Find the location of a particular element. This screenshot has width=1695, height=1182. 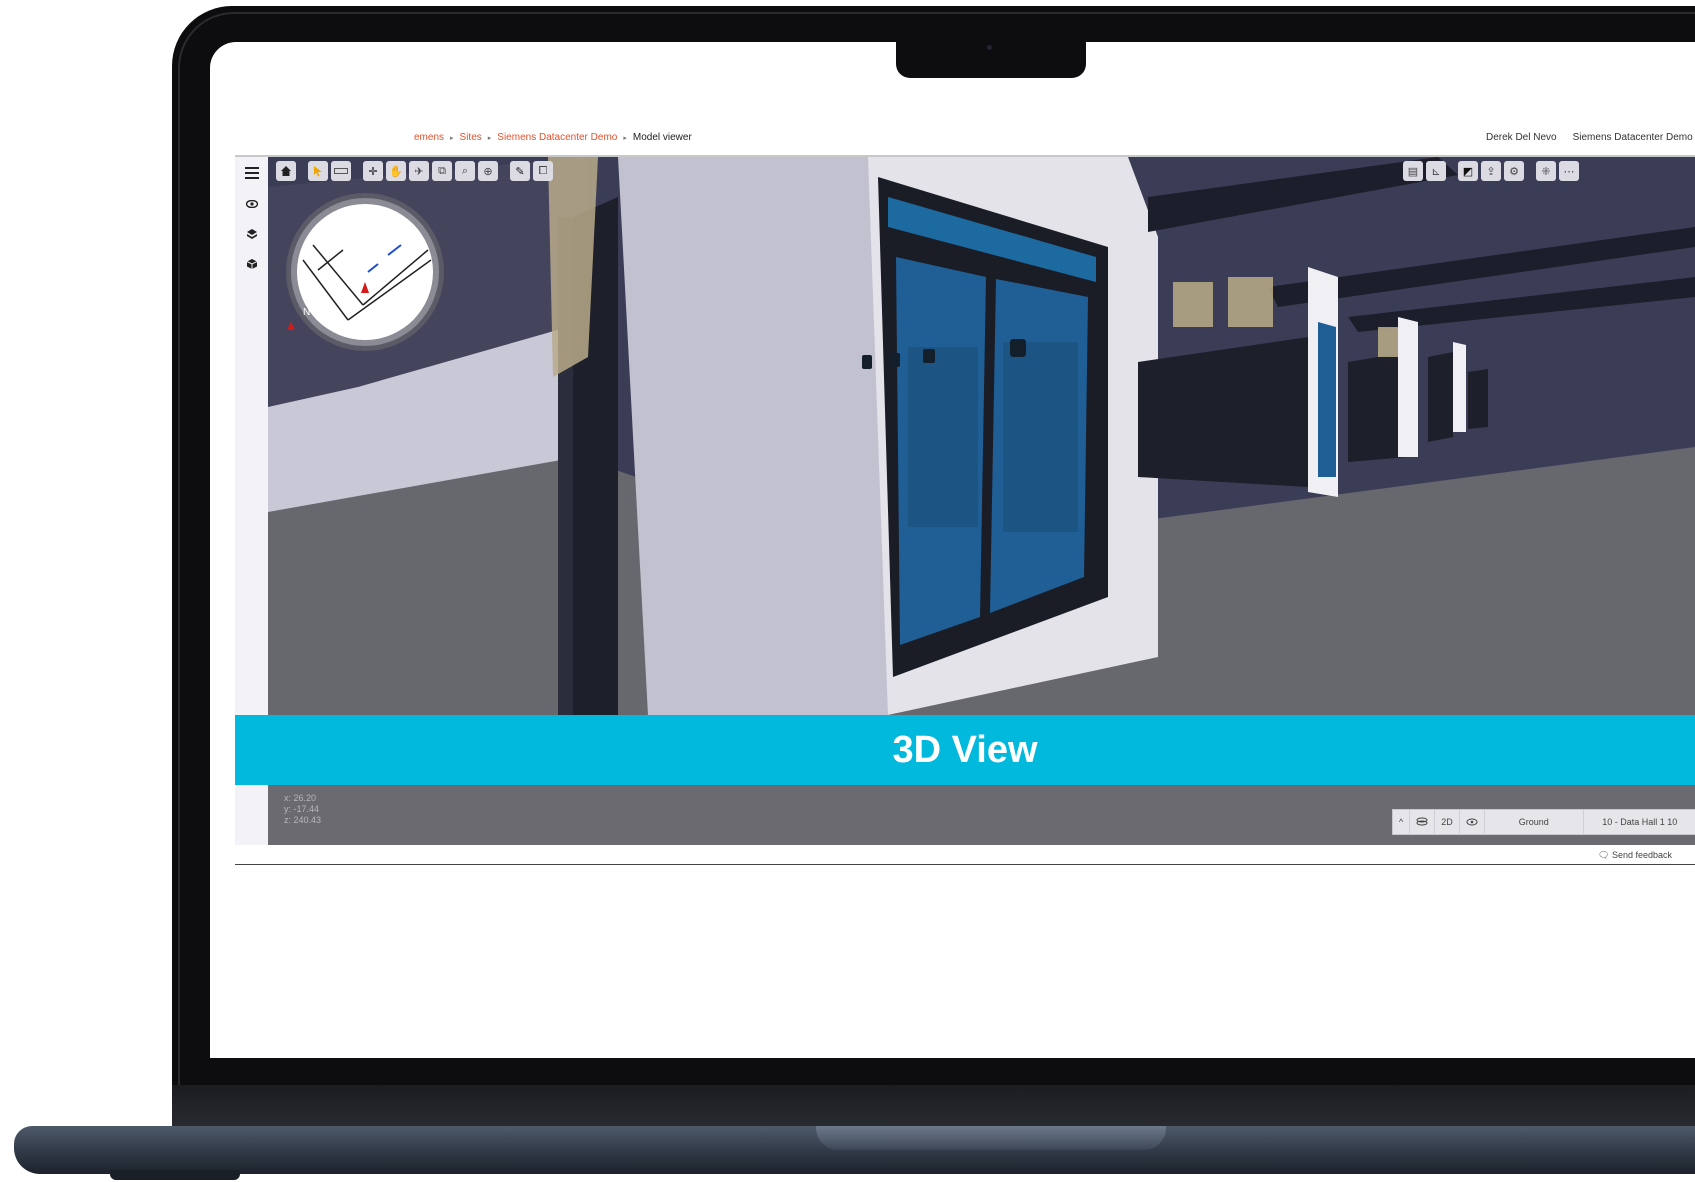

viewer-toolbar-left: ✛ ✋ ✈ ⧉ ⌕ ⊕ ✎ ⧠ is located at coordinates (414, 171).